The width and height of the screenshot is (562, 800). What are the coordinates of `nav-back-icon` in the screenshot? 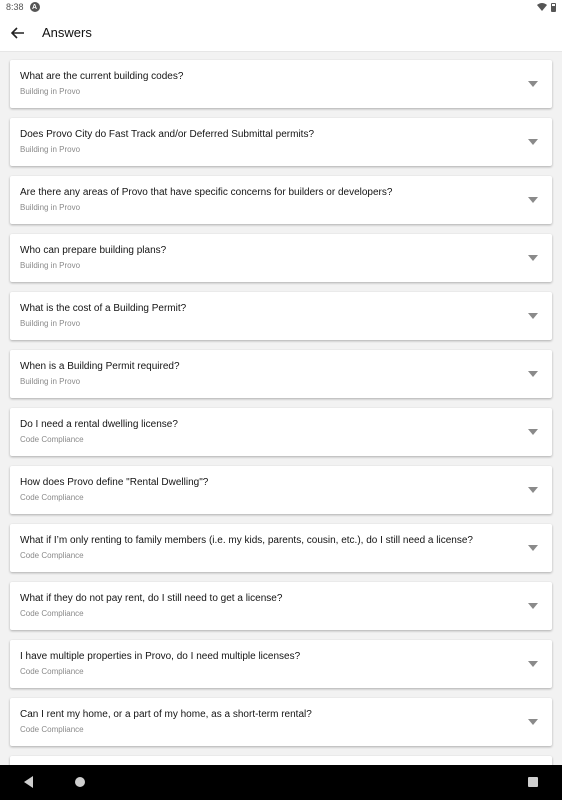 It's located at (28, 782).